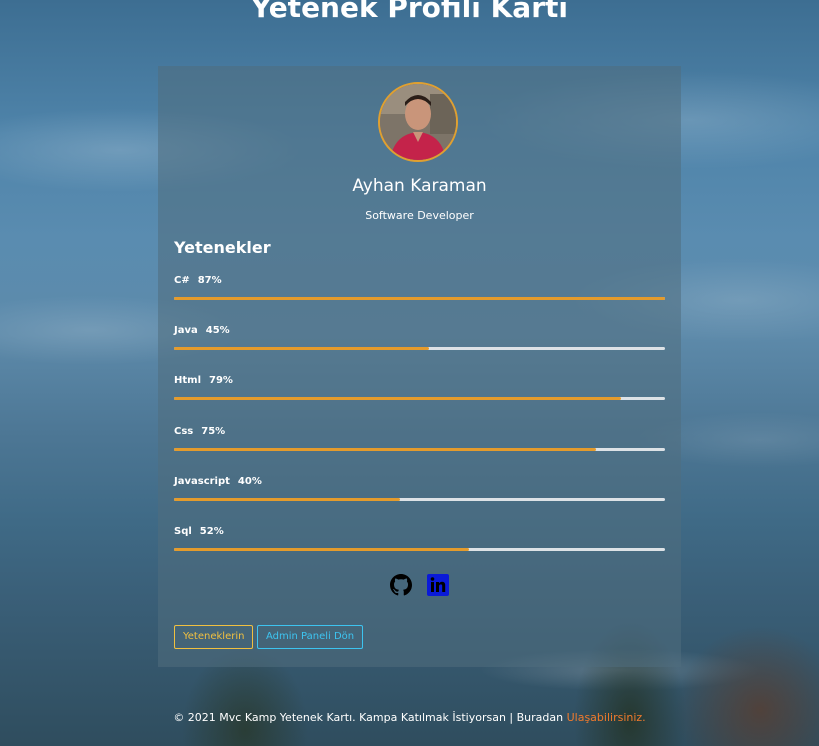 This screenshot has height=746, width=819. I want to click on skill-label: Sql, so click(183, 531).